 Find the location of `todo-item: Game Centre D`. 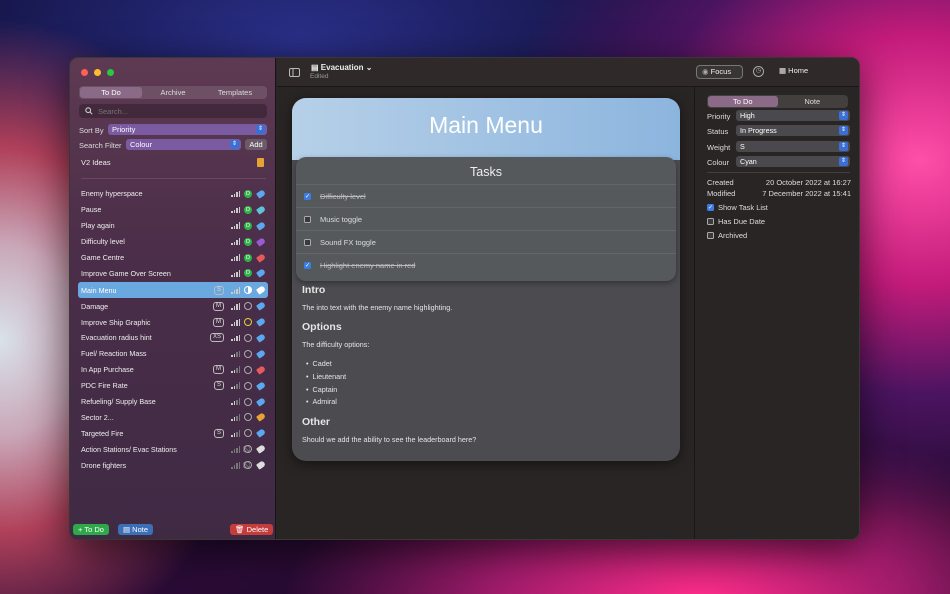

todo-item: Game Centre D is located at coordinates (173, 258).